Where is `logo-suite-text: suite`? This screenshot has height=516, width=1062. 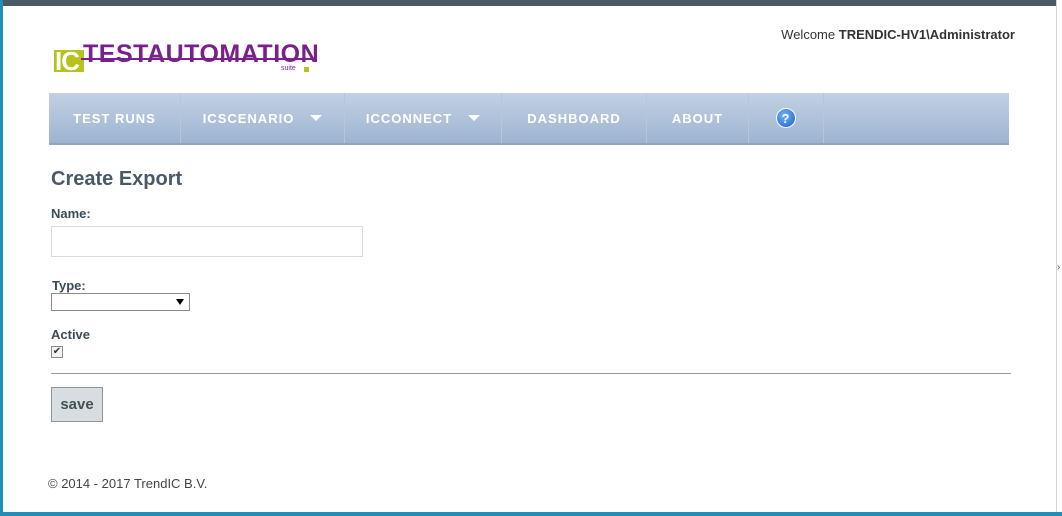
logo-suite-text: suite is located at coordinates (288, 68).